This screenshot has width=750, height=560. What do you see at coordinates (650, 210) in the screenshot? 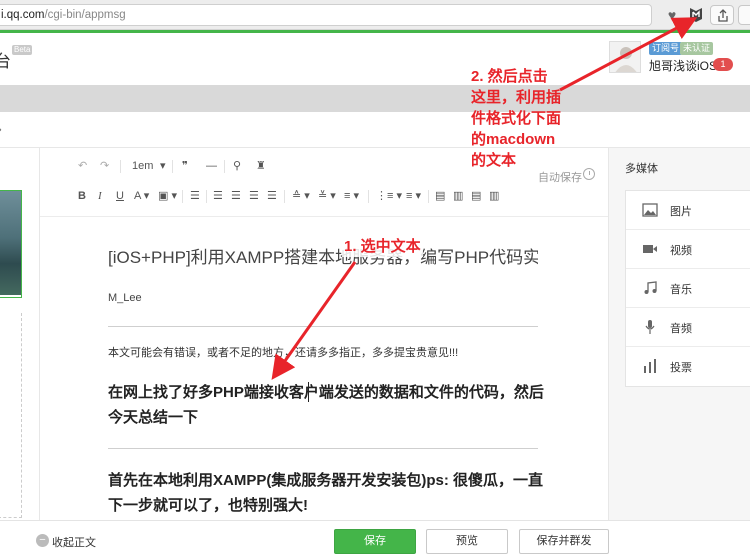
I see `image-icon` at bounding box center [650, 210].